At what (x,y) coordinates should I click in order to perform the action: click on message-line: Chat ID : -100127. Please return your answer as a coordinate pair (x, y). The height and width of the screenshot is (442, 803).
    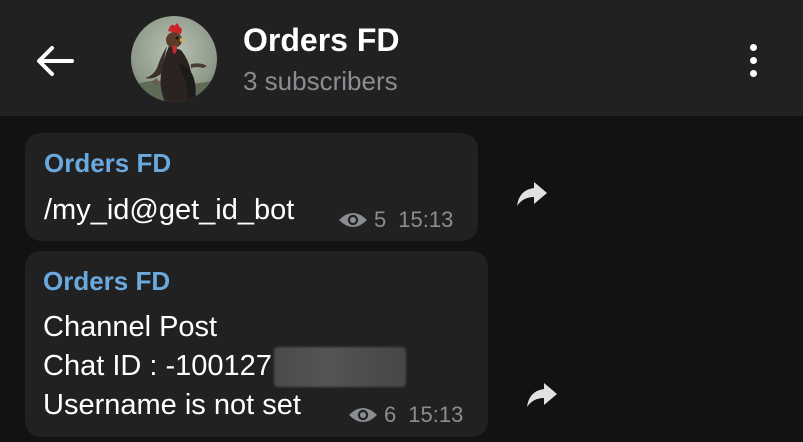
    Looking at the image, I should click on (224, 367).